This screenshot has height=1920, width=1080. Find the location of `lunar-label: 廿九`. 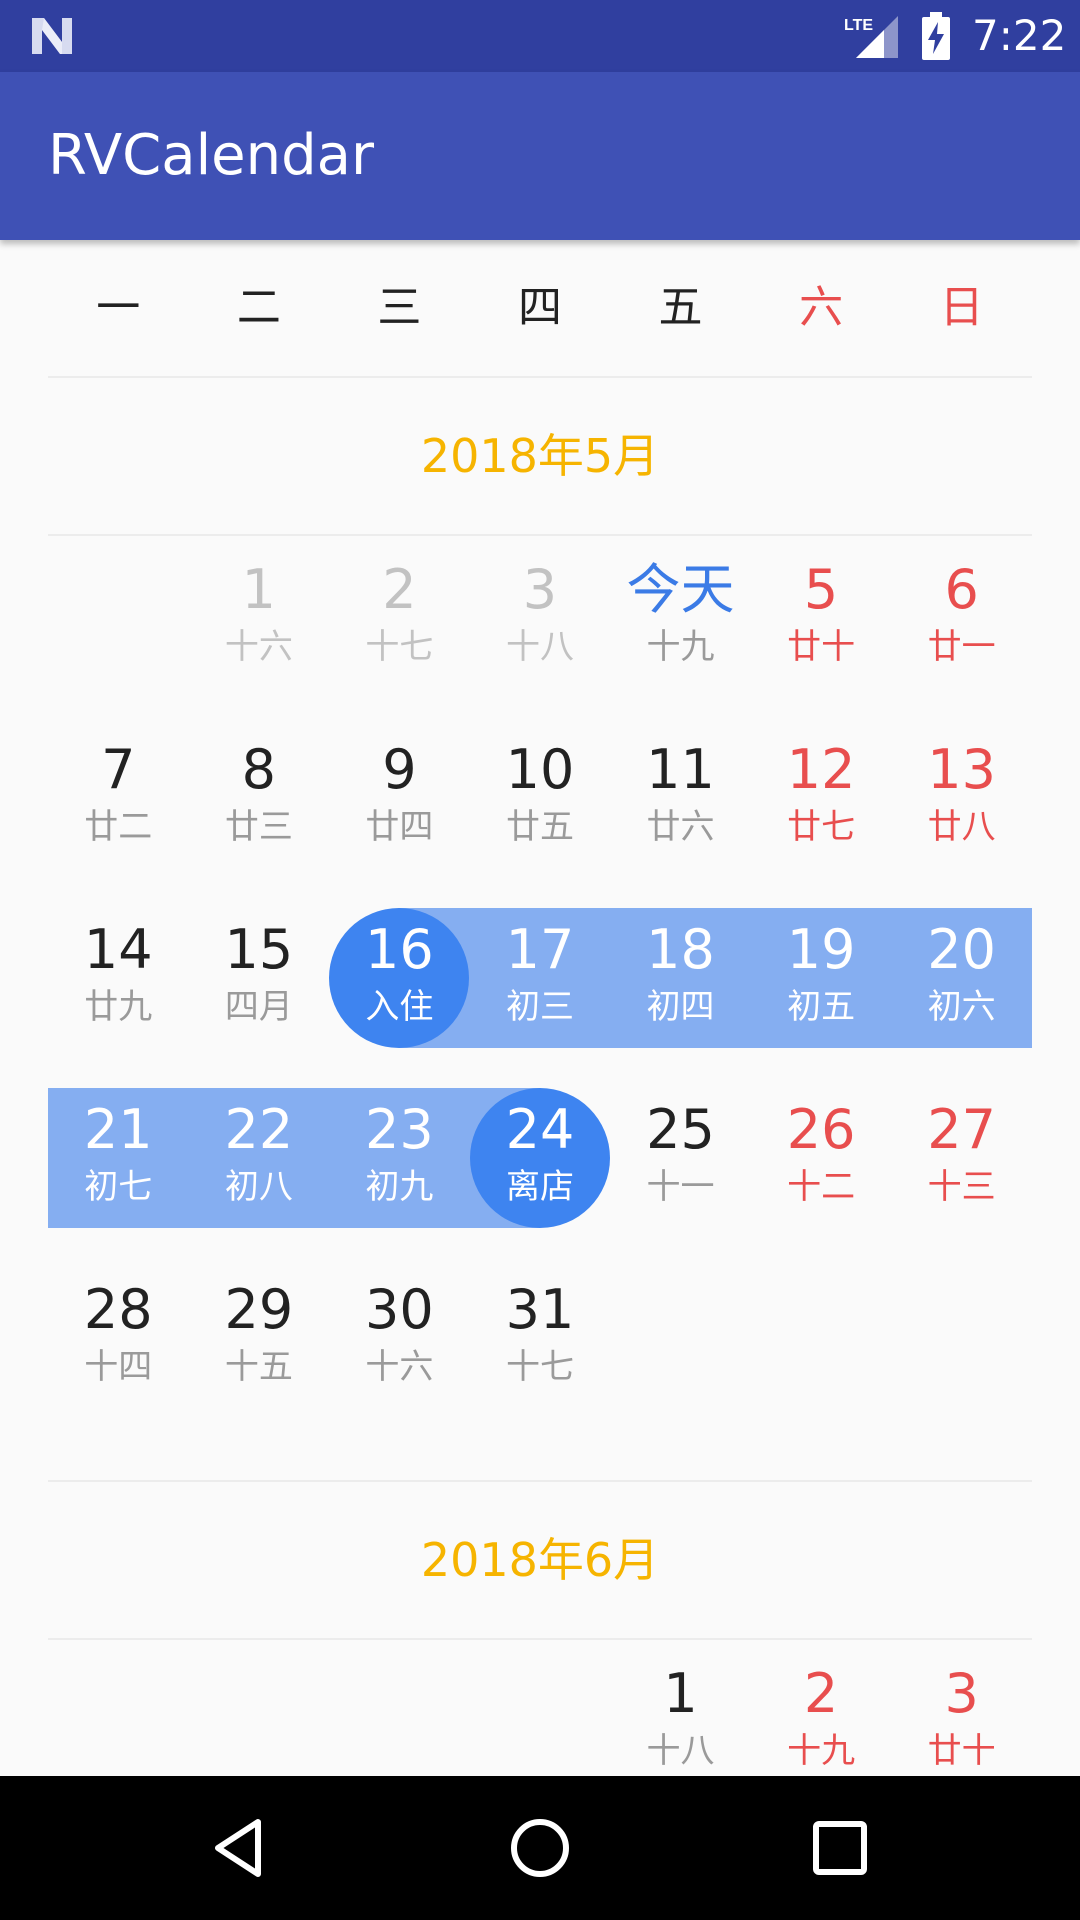

lunar-label: 廿九 is located at coordinates (118, 1007).